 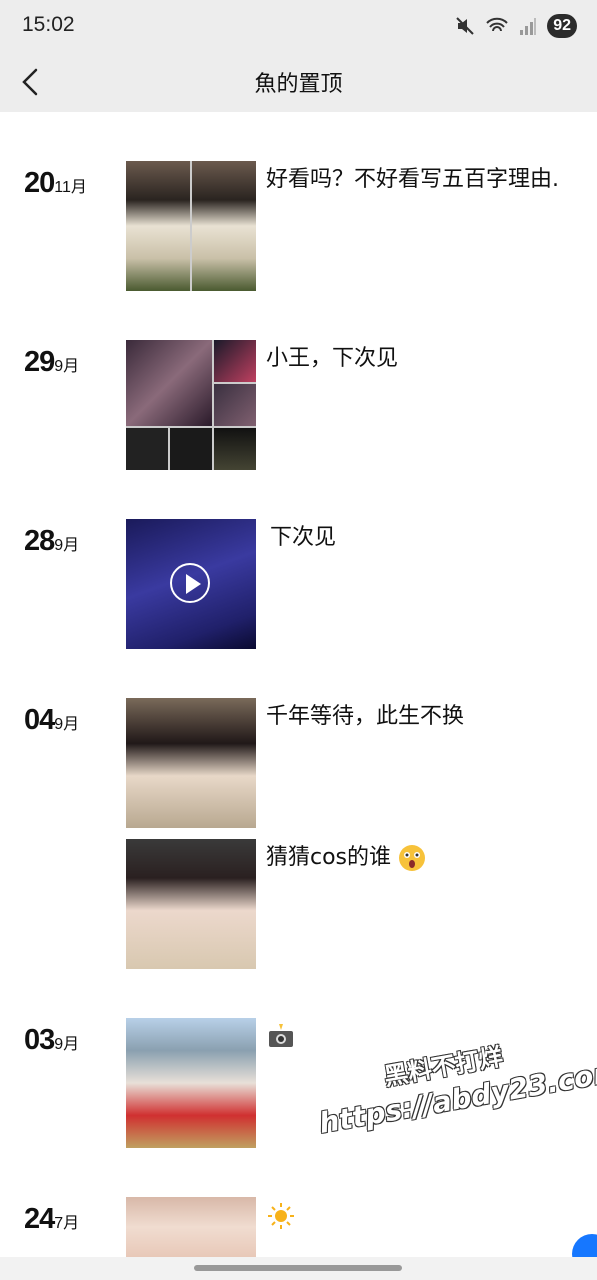 I want to click on camera-flash-icon, so click(x=281, y=1035).